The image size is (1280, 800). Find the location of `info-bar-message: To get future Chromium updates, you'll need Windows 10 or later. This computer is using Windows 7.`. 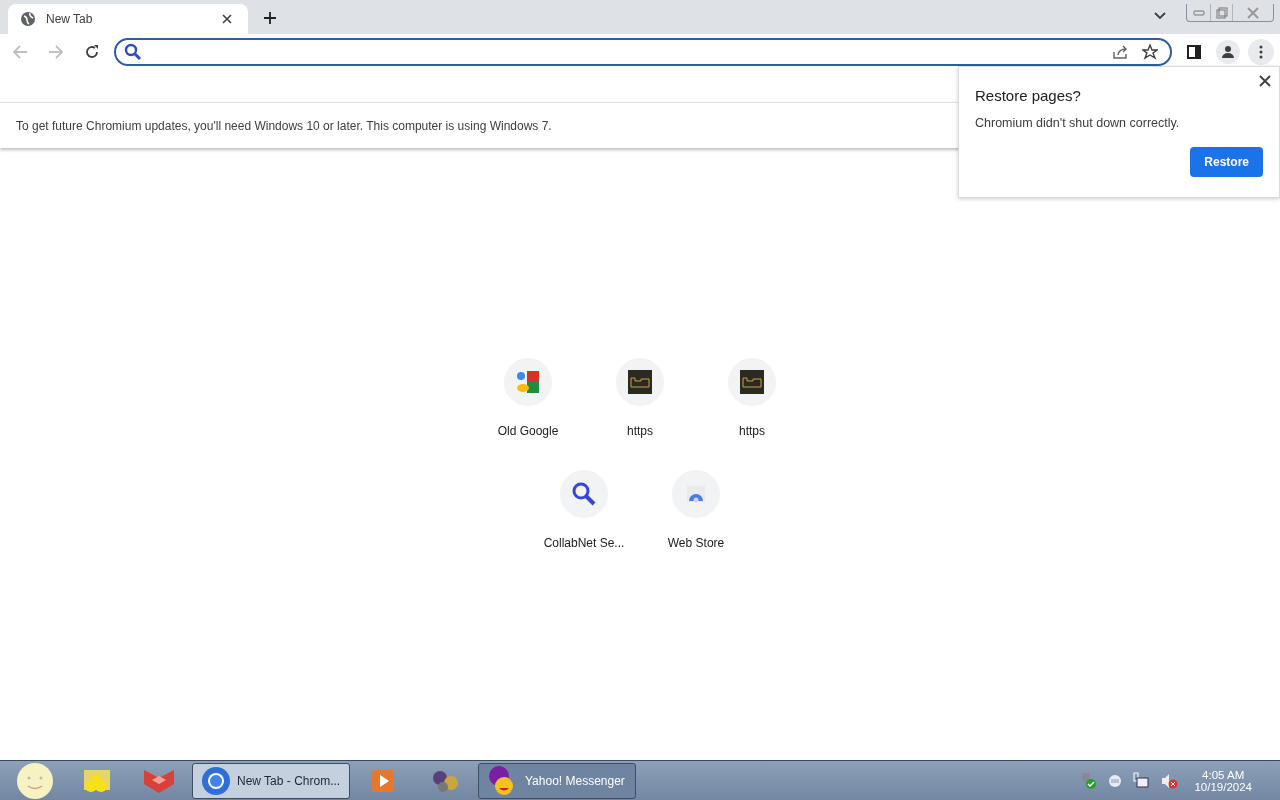

info-bar-message: To get future Chromium updates, you'll need Windows 10 or later. This computer is using Windows 7. is located at coordinates (284, 125).